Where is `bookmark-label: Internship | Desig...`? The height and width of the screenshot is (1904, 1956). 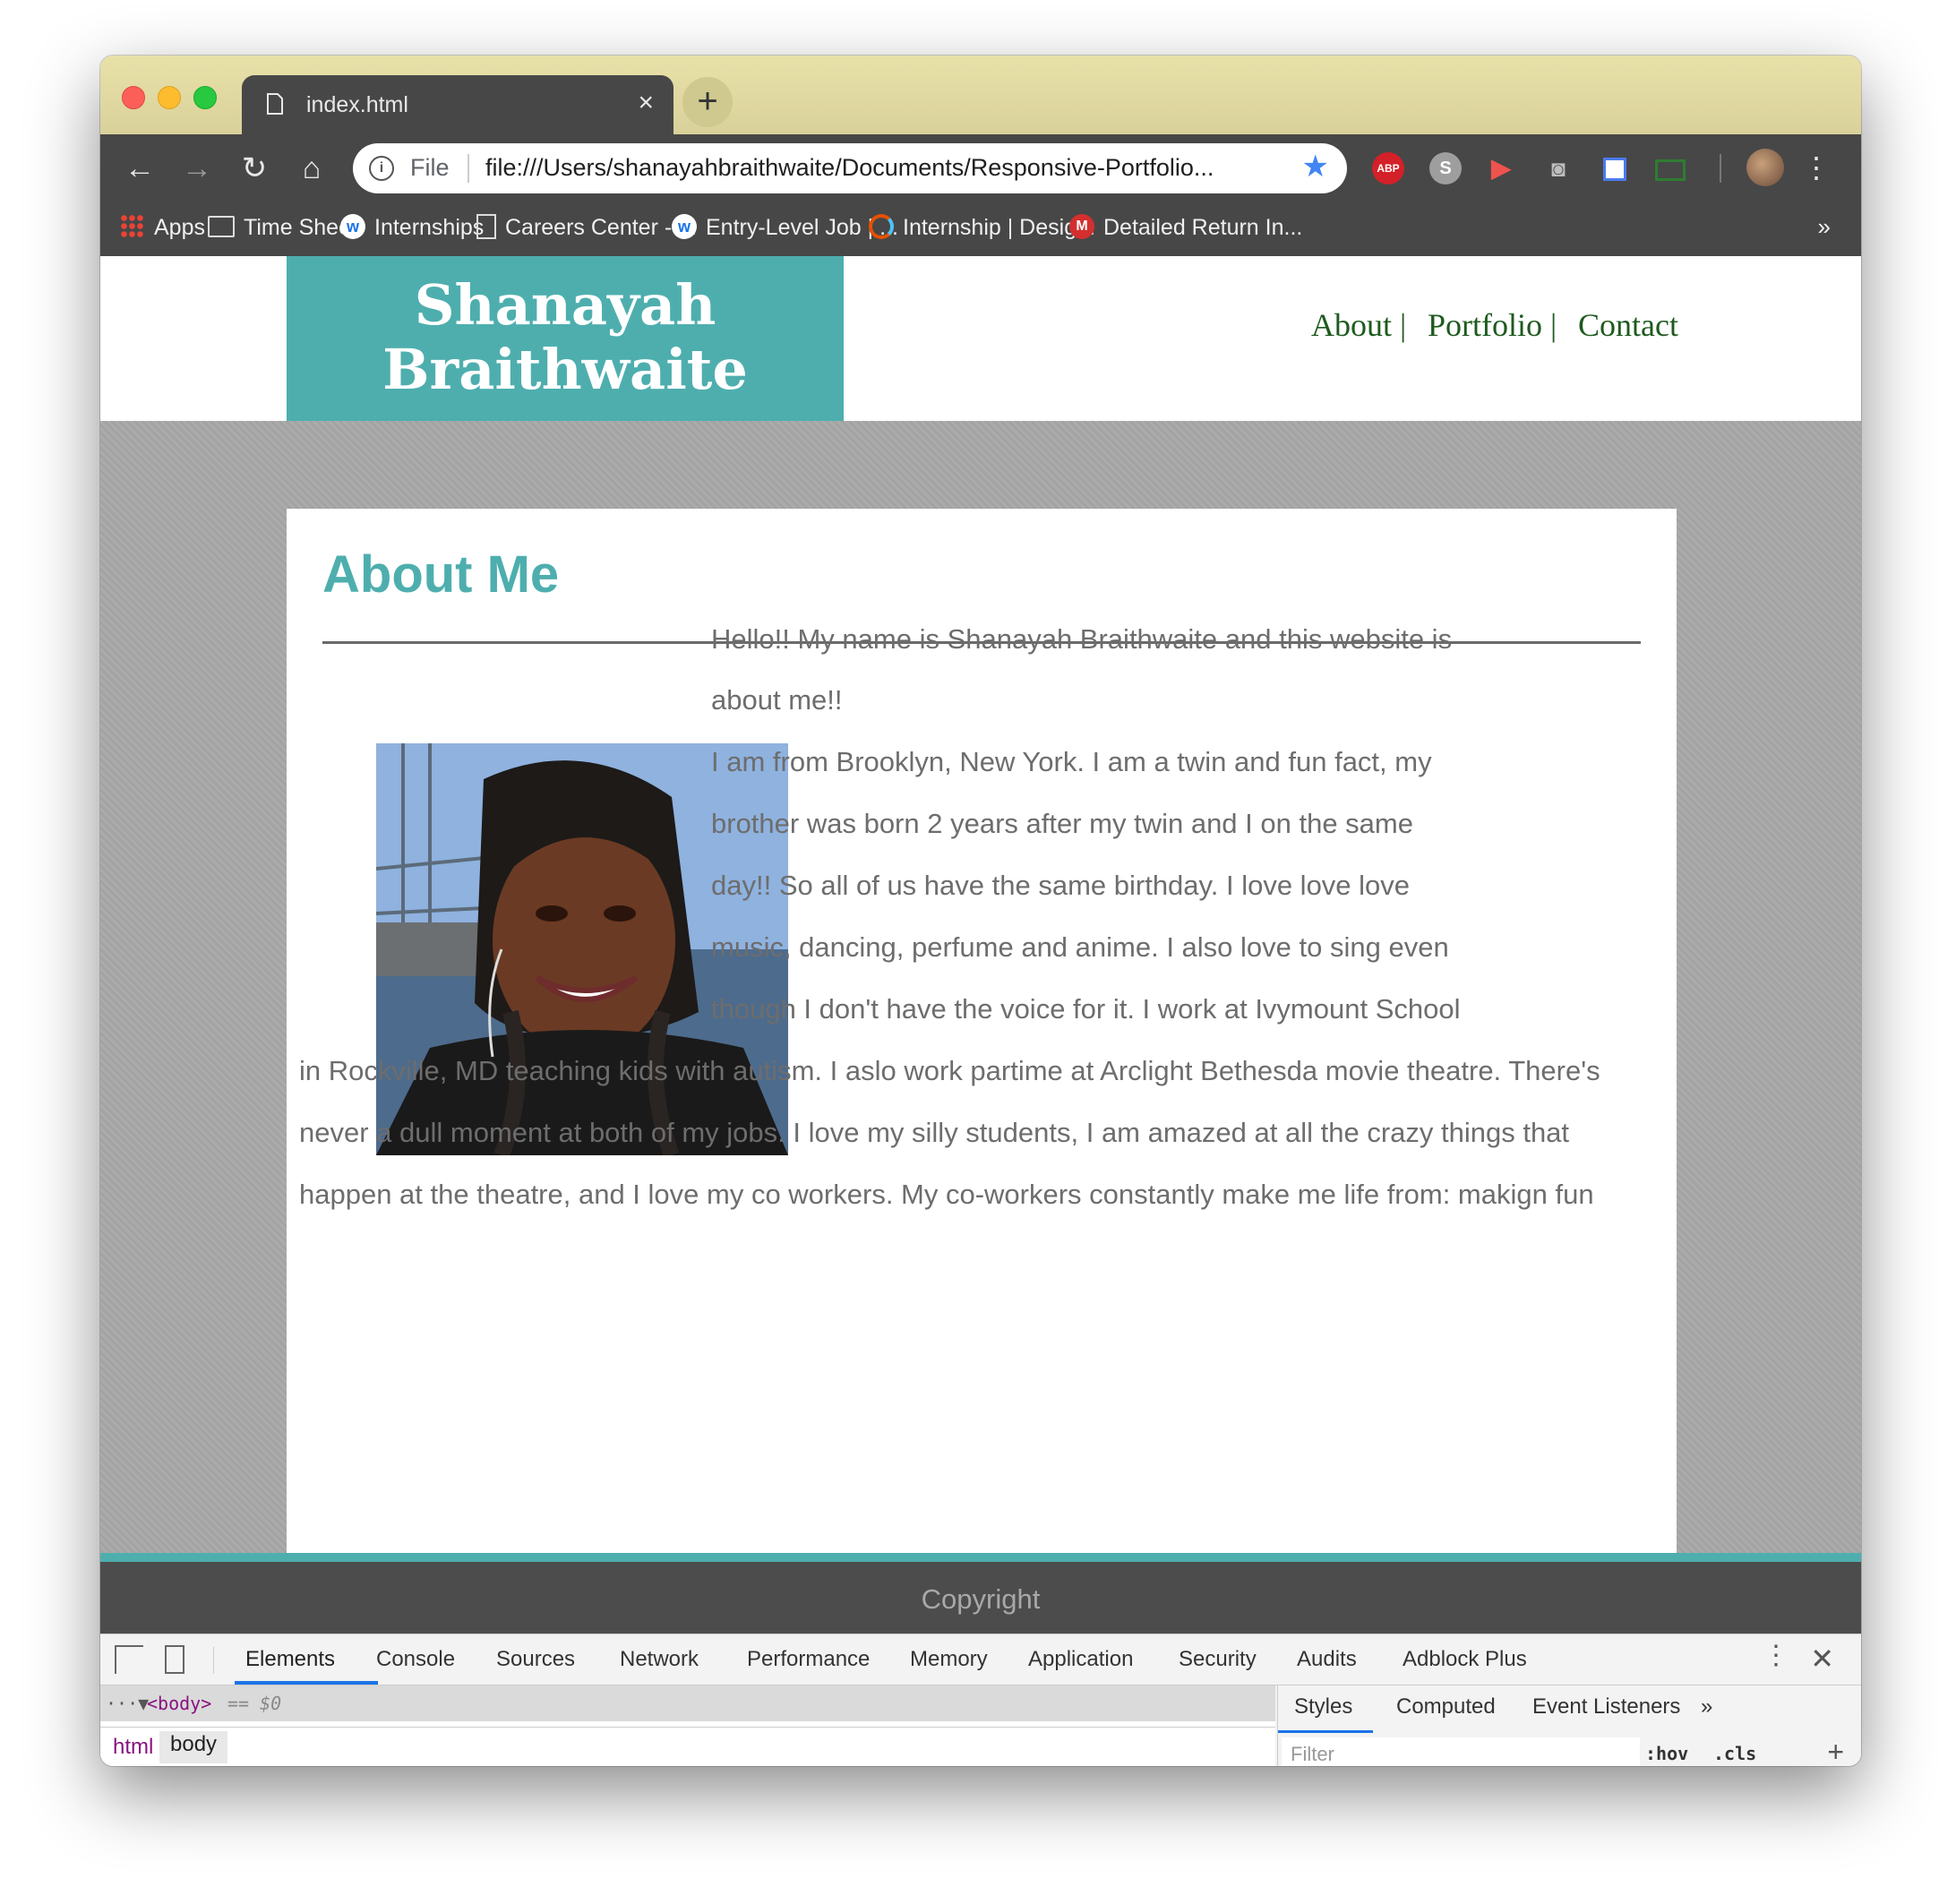 bookmark-label: Internship | Desig... is located at coordinates (999, 228).